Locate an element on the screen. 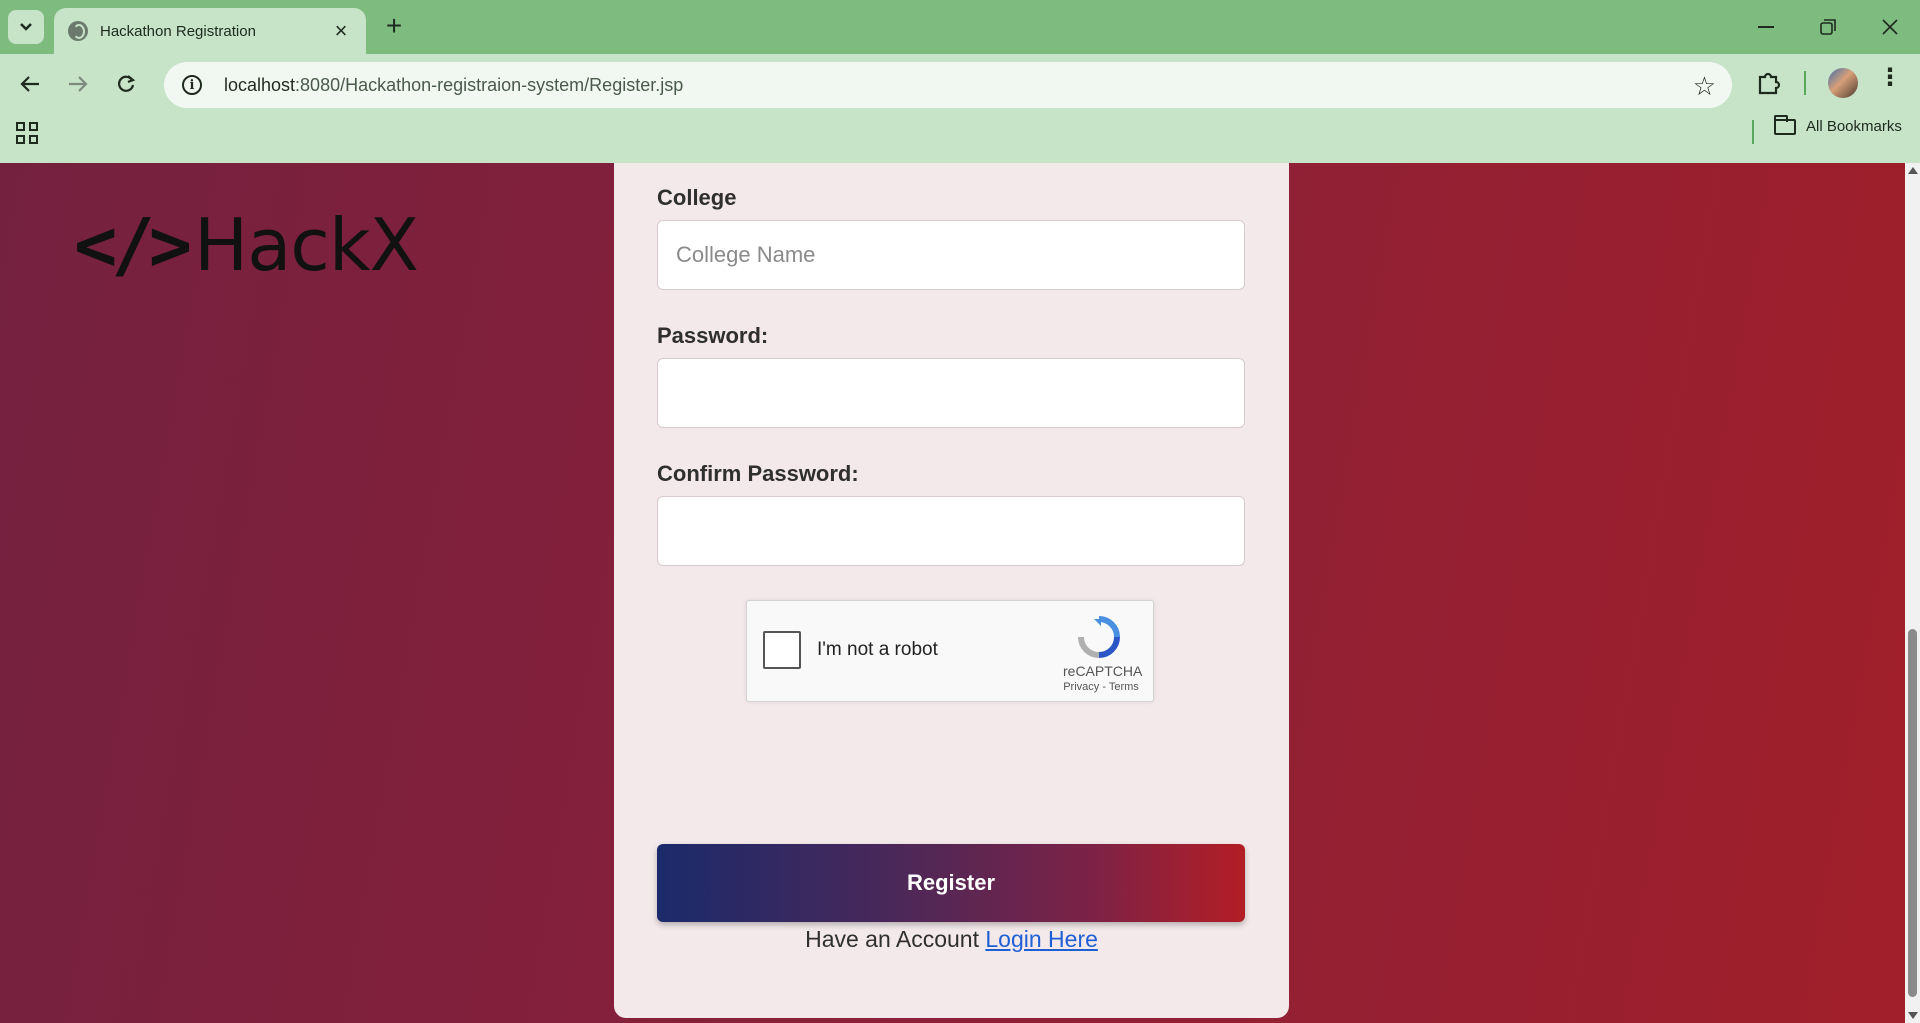  page-scrollbar is located at coordinates (1912, 593).